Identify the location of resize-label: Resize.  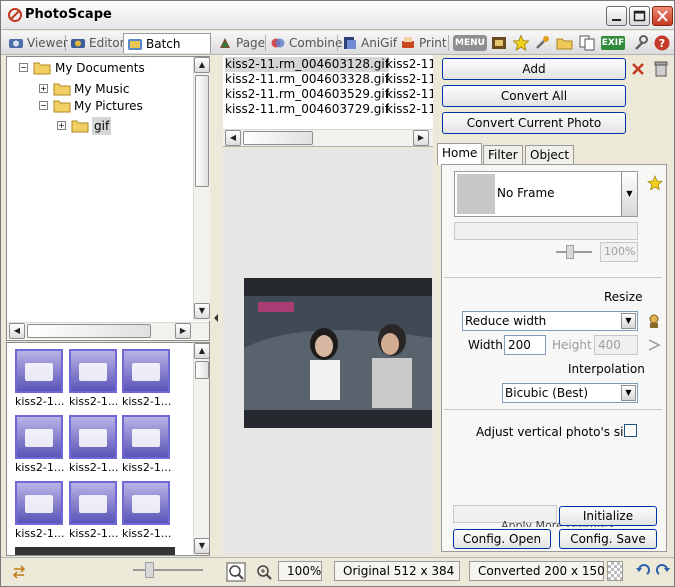
(623, 297).